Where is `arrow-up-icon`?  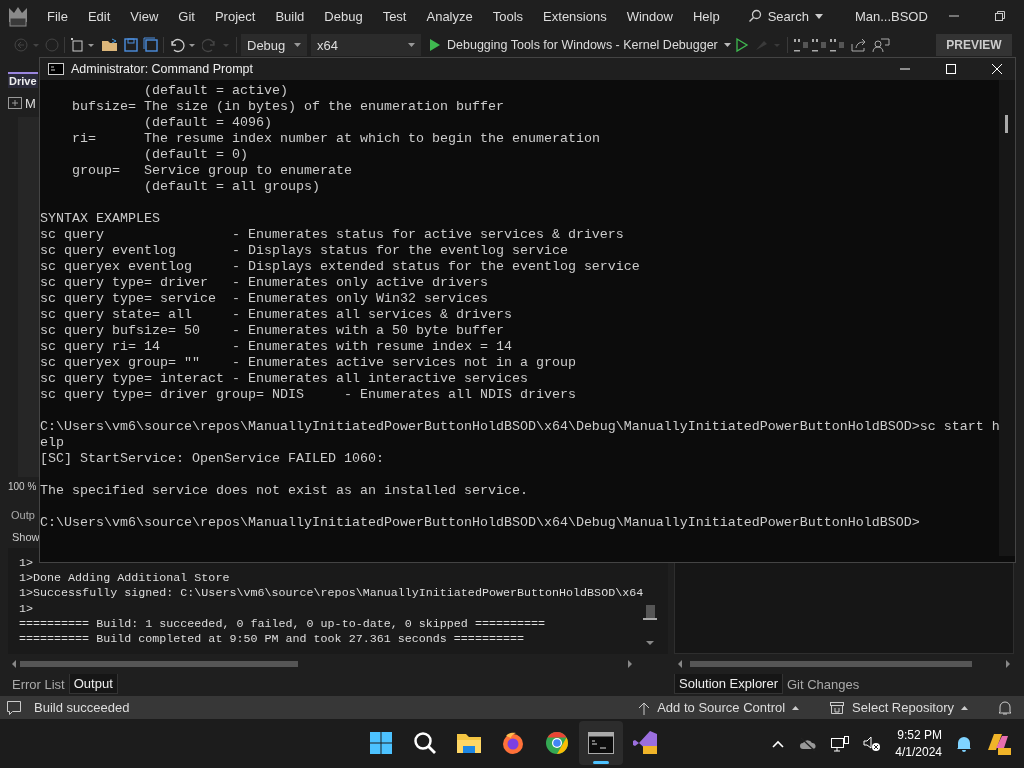
arrow-up-icon is located at coordinates (644, 707).